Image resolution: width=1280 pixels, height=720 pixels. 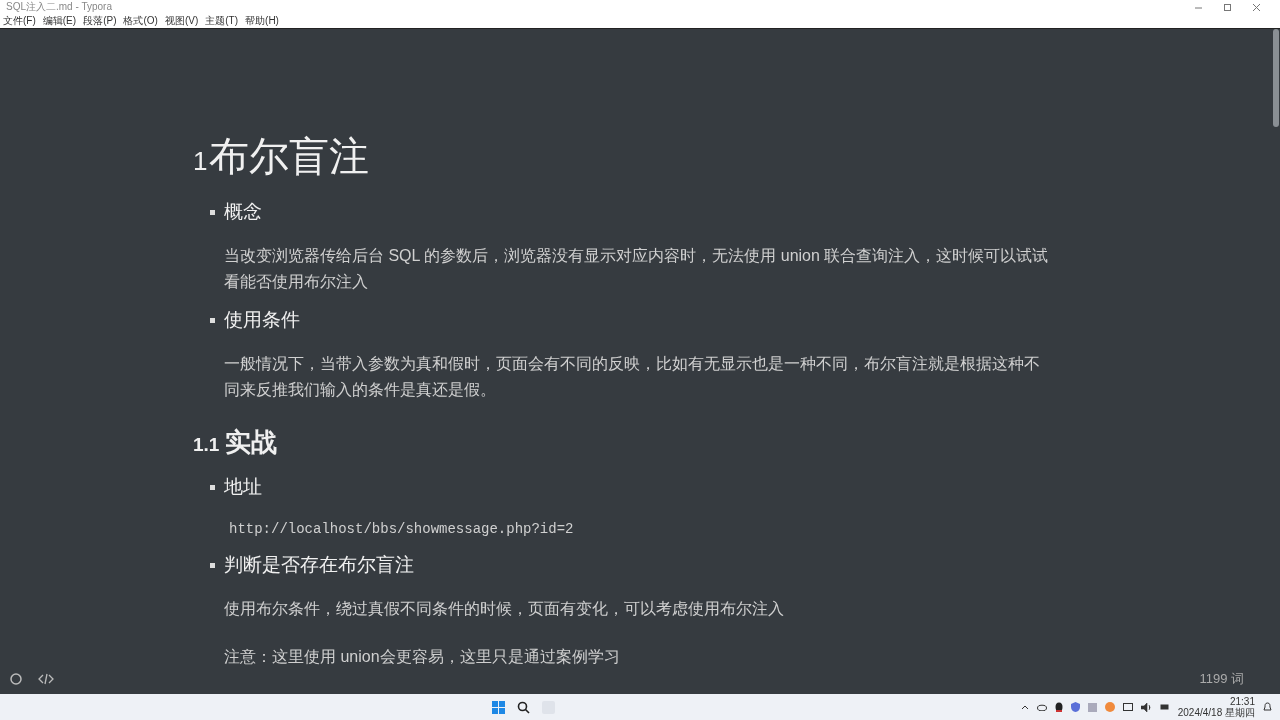 What do you see at coordinates (59, 21) in the screenshot?
I see `menu-item: 编辑(E)` at bounding box center [59, 21].